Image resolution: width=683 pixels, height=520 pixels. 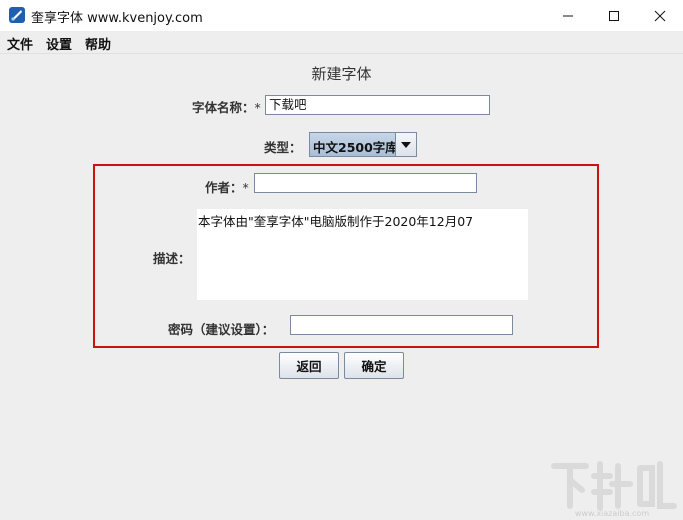 I want to click on close-button, so click(x=660, y=15).